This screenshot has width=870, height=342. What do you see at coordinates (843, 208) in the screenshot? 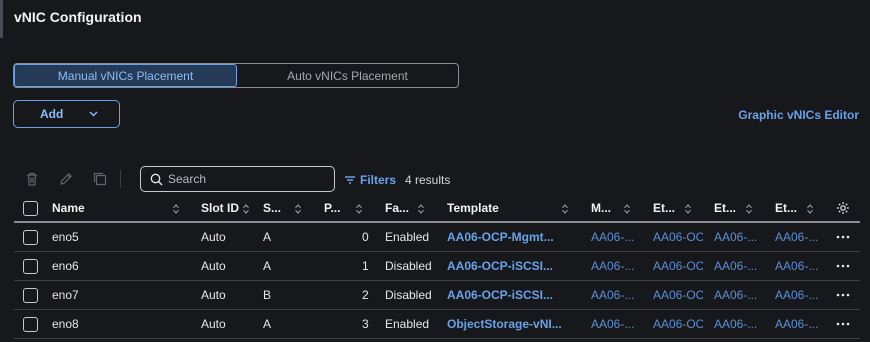
I see `gear-icon` at bounding box center [843, 208].